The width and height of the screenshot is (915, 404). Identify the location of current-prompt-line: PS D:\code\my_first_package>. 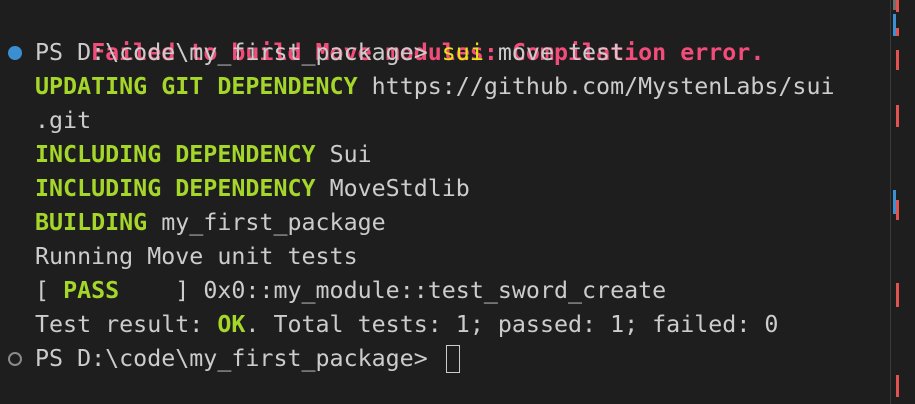
(247, 359).